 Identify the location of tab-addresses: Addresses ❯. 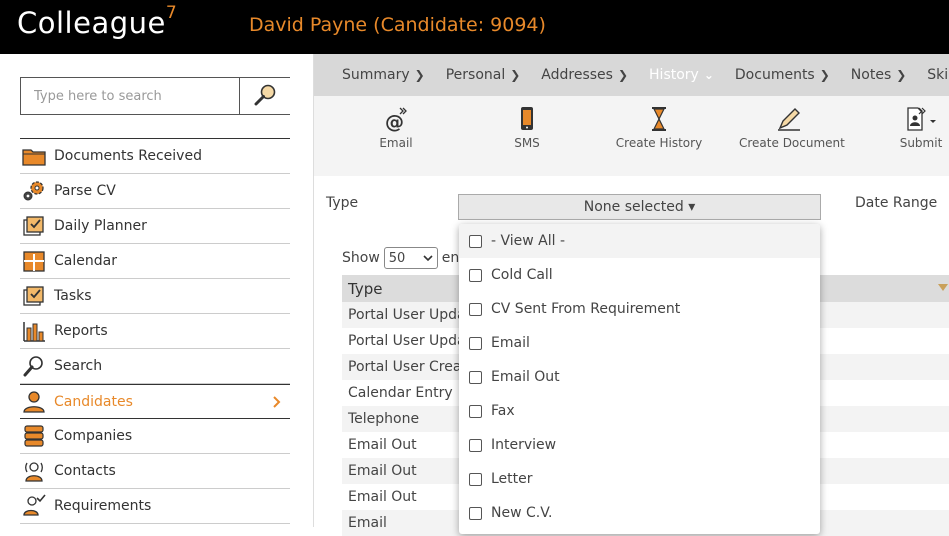
(584, 75).